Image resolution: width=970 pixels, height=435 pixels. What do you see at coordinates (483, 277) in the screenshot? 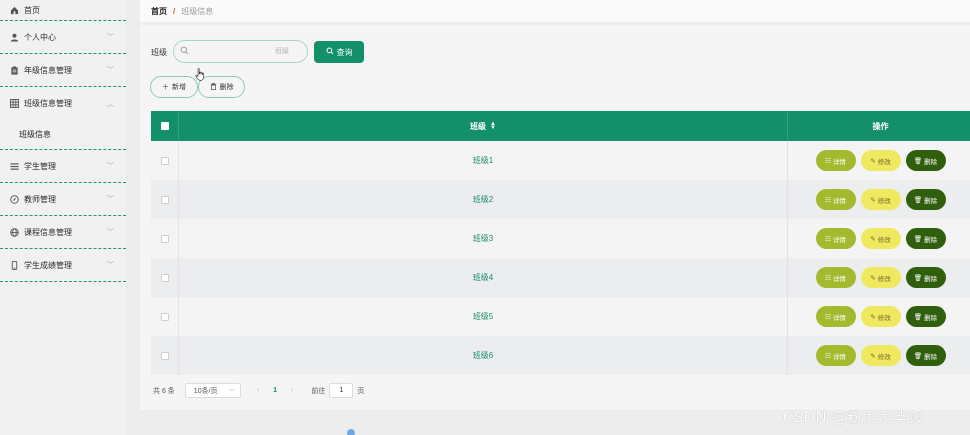
I see `class-name-cell: 班级4` at bounding box center [483, 277].